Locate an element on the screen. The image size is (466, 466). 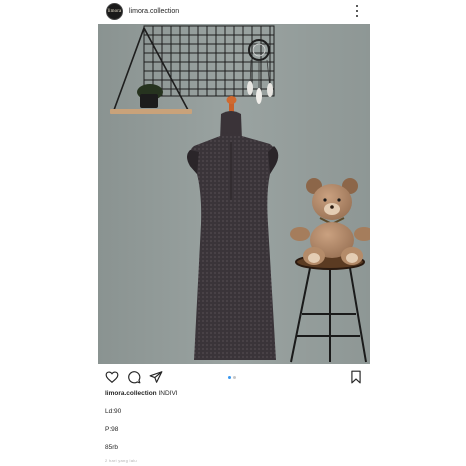
carousel-dot is located at coordinates (234, 377).